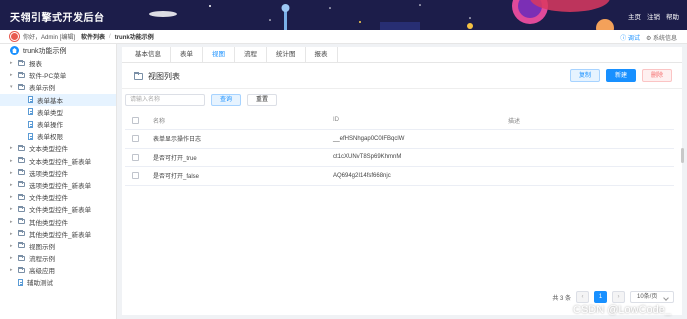 Image resolution: width=687 pixels, height=319 pixels. I want to click on sidebar-item: ▸ 其他类型控件, so click(58, 221).